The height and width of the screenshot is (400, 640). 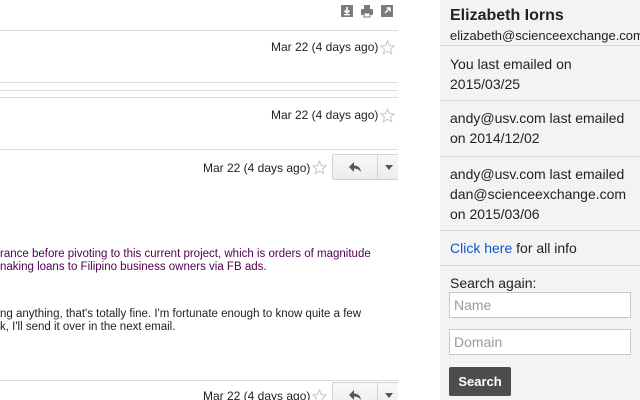 What do you see at coordinates (537, 118) in the screenshot?
I see `andy-last-emailed-text: andy@usv.com last emailed` at bounding box center [537, 118].